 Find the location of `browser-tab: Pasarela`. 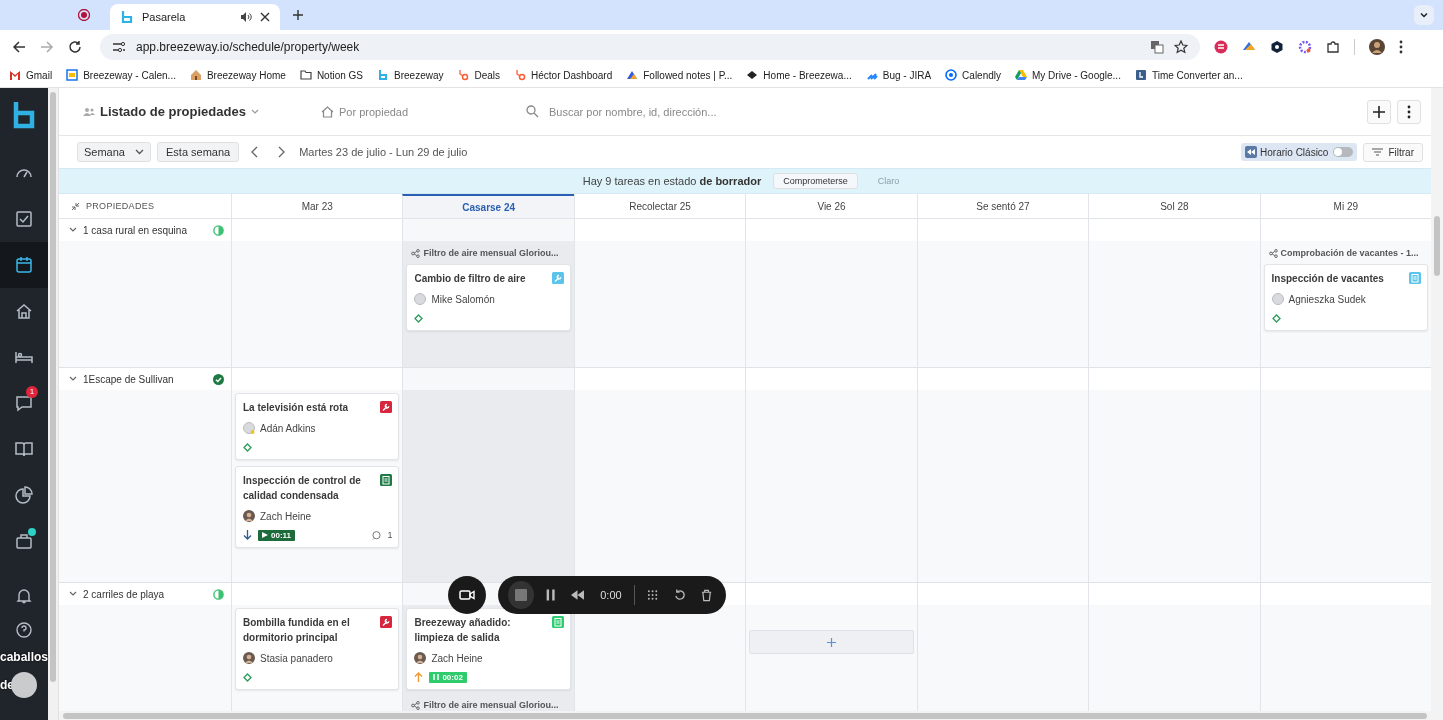

browser-tab: Pasarela is located at coordinates (195, 17).